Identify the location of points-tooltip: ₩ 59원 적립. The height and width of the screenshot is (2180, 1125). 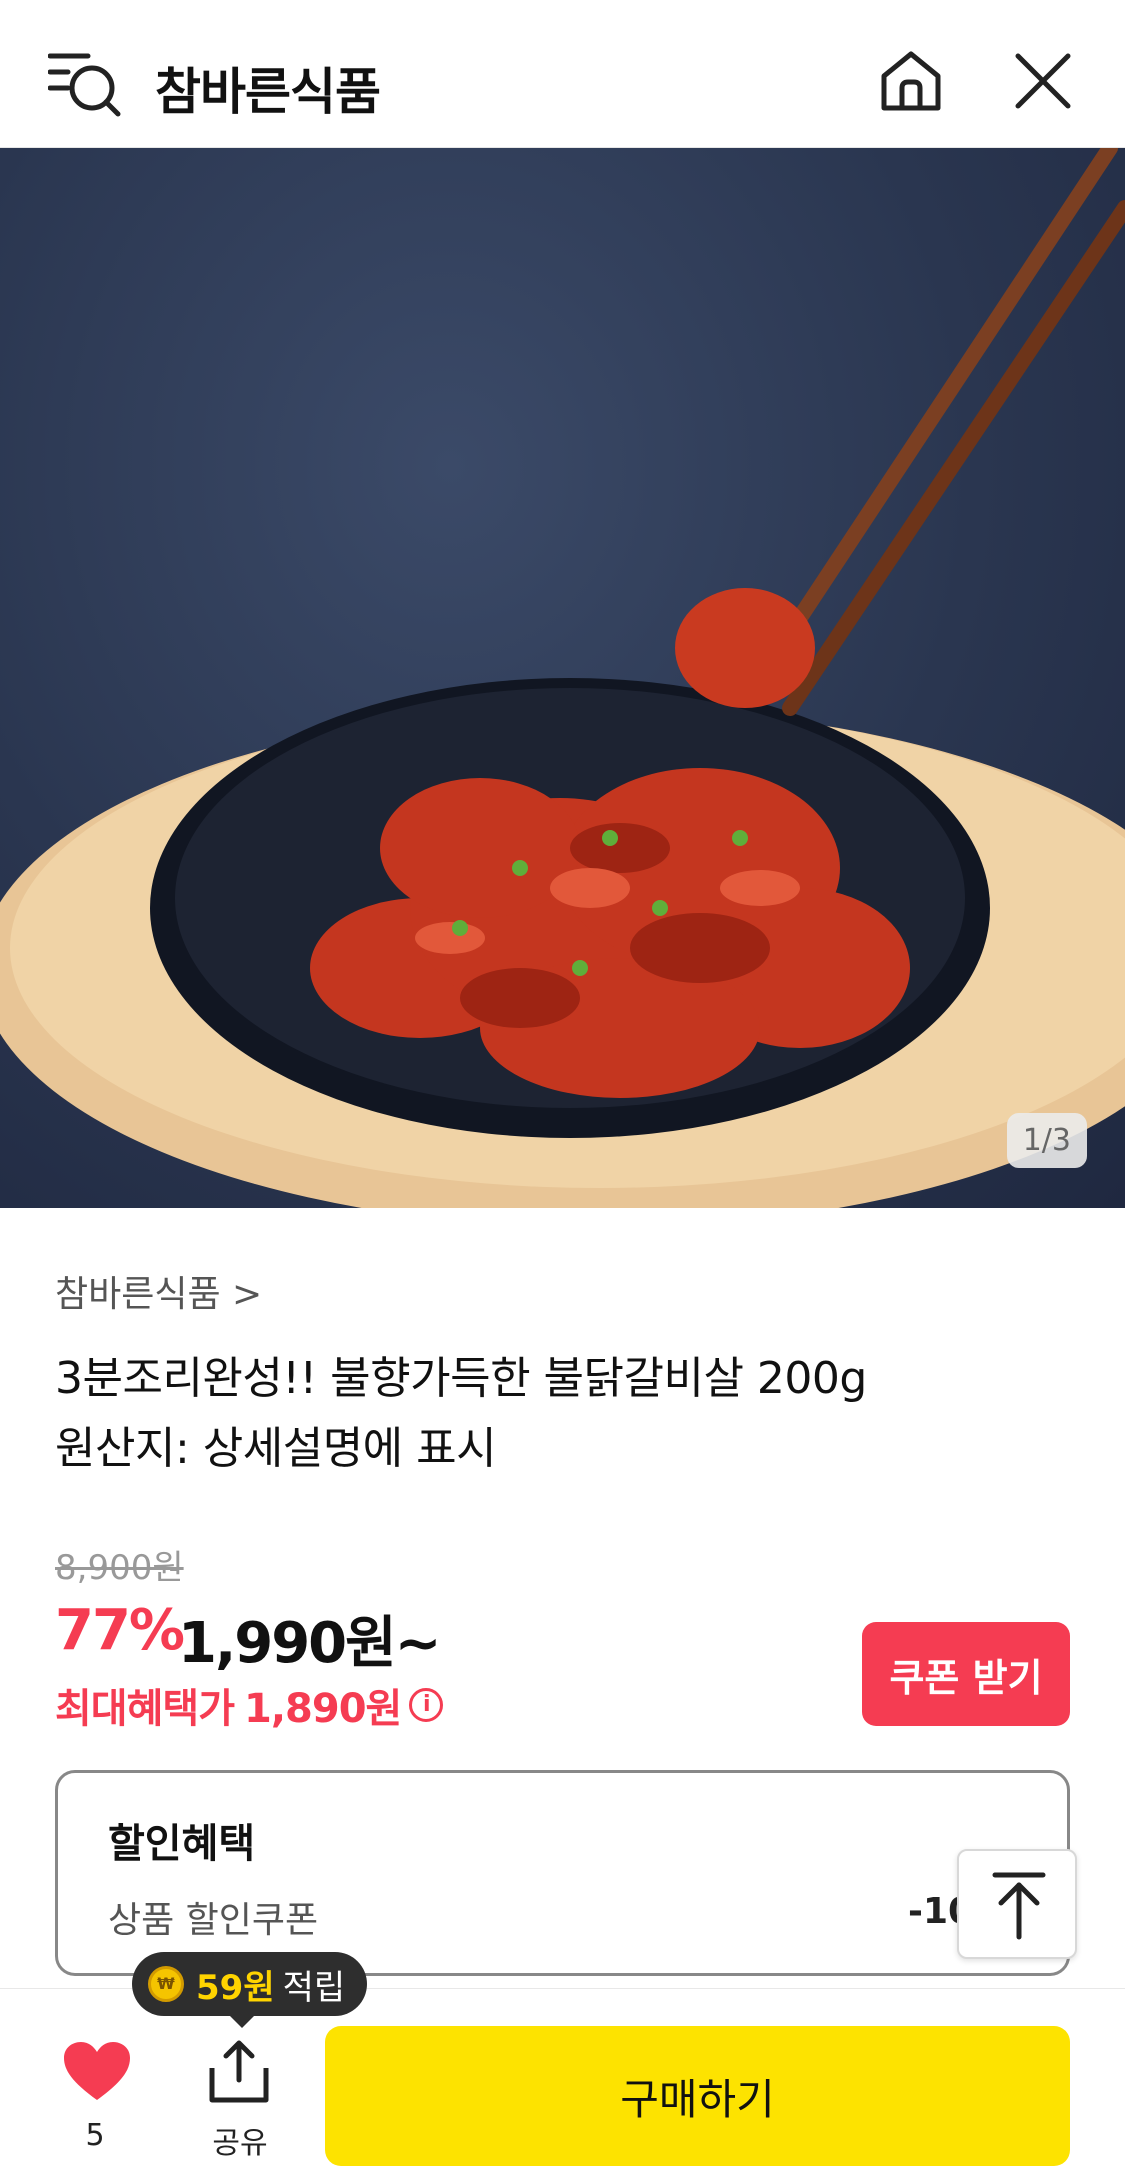
(250, 1984).